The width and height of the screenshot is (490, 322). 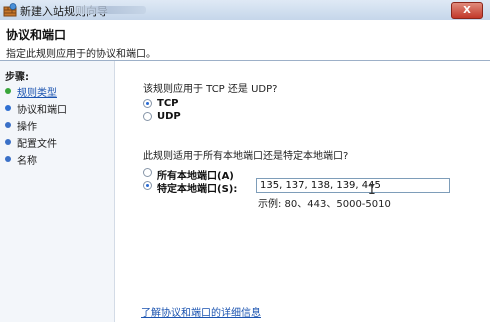 What do you see at coordinates (27, 127) in the screenshot?
I see `step-label: 操作` at bounding box center [27, 127].